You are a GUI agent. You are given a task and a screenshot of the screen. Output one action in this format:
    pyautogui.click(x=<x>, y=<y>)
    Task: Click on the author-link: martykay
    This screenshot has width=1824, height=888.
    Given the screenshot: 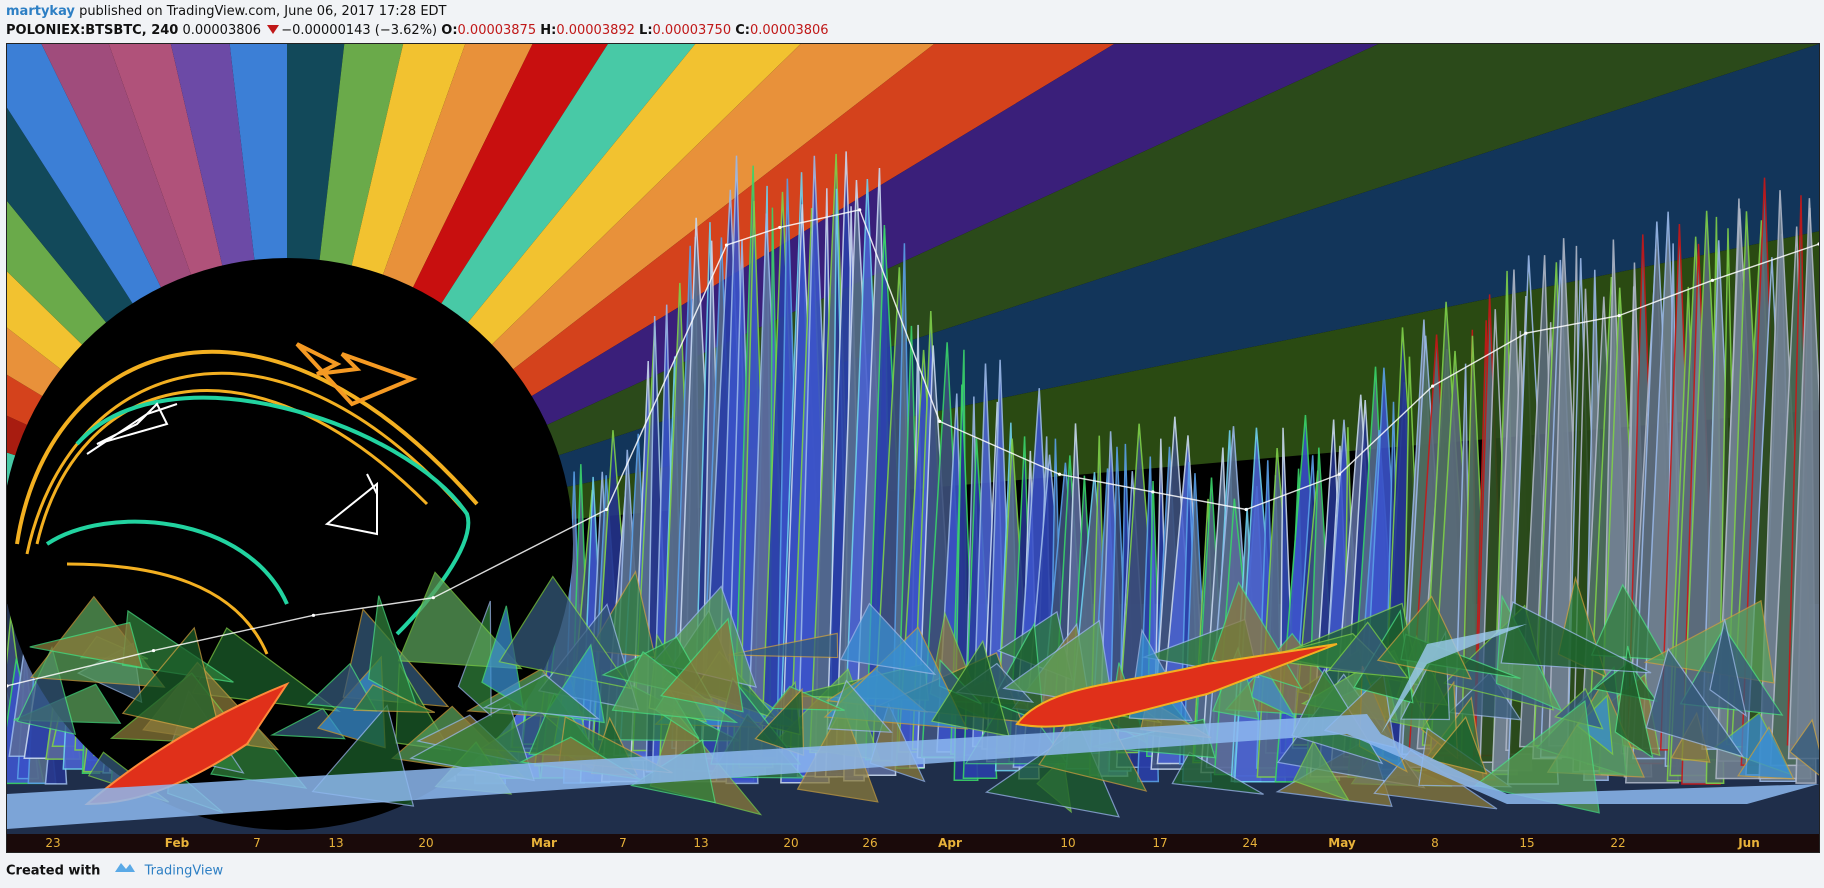 What is the action you would take?
    pyautogui.click(x=40, y=11)
    